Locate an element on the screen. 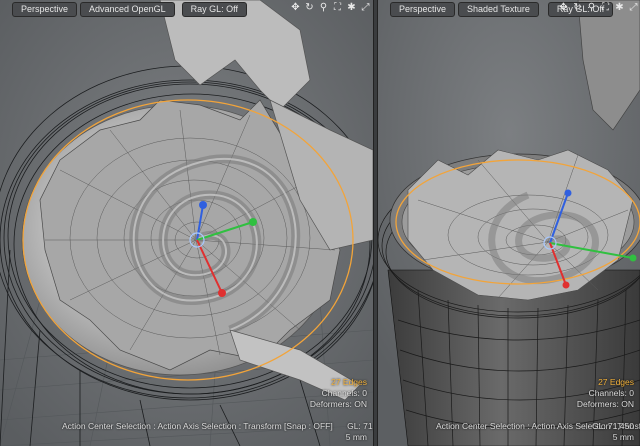  left-hud-stats: 27 Edges Channels: 0 Deformers: ON is located at coordinates (338, 393).